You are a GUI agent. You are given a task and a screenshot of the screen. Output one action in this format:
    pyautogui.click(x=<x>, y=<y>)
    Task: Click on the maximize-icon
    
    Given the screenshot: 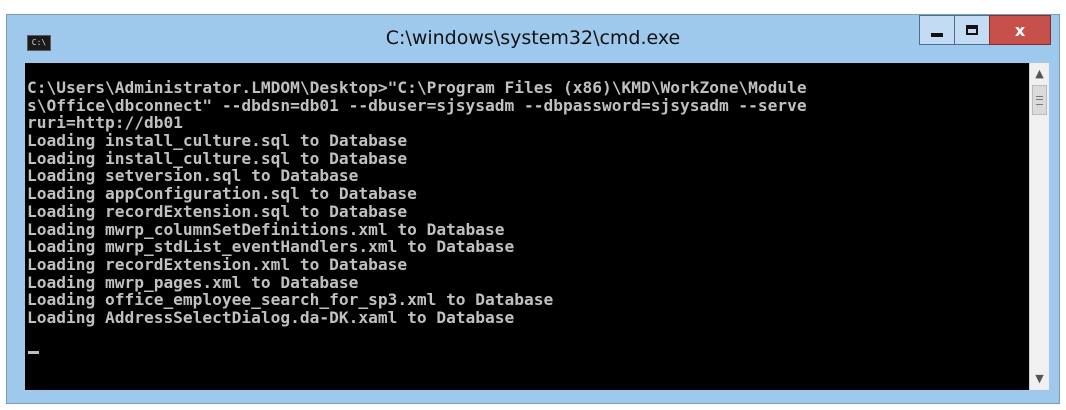 What is the action you would take?
    pyautogui.click(x=972, y=30)
    